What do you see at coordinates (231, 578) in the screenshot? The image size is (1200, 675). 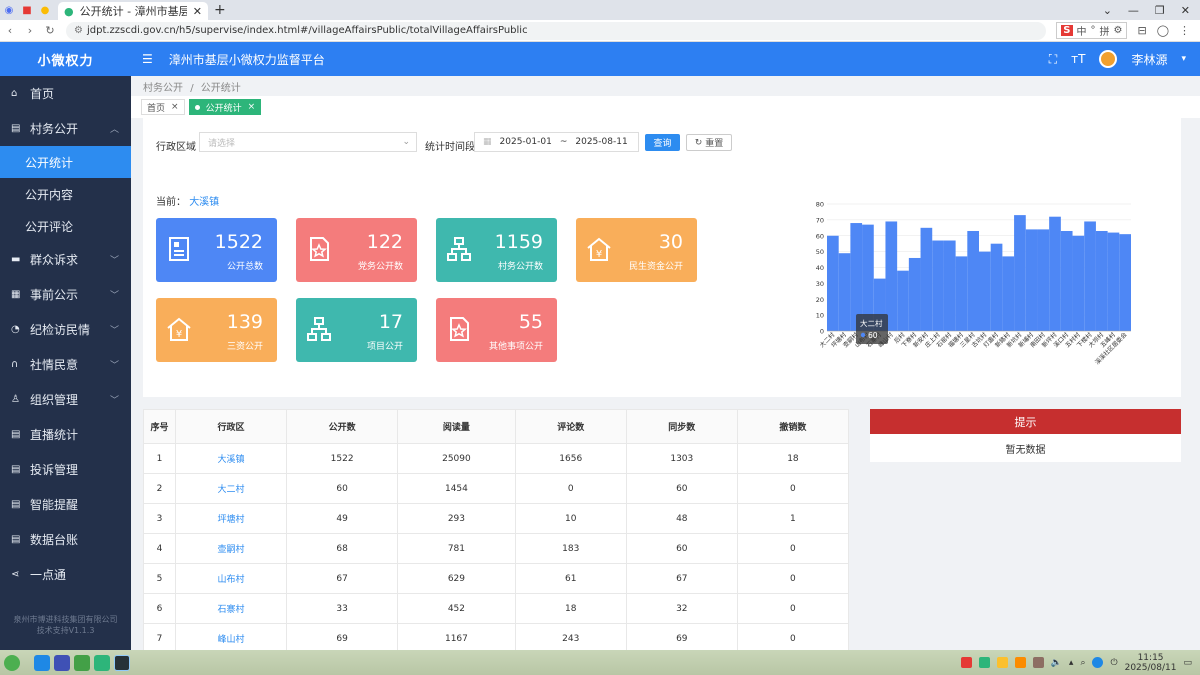 I see `table-cell-region-link: 山布村` at bounding box center [231, 578].